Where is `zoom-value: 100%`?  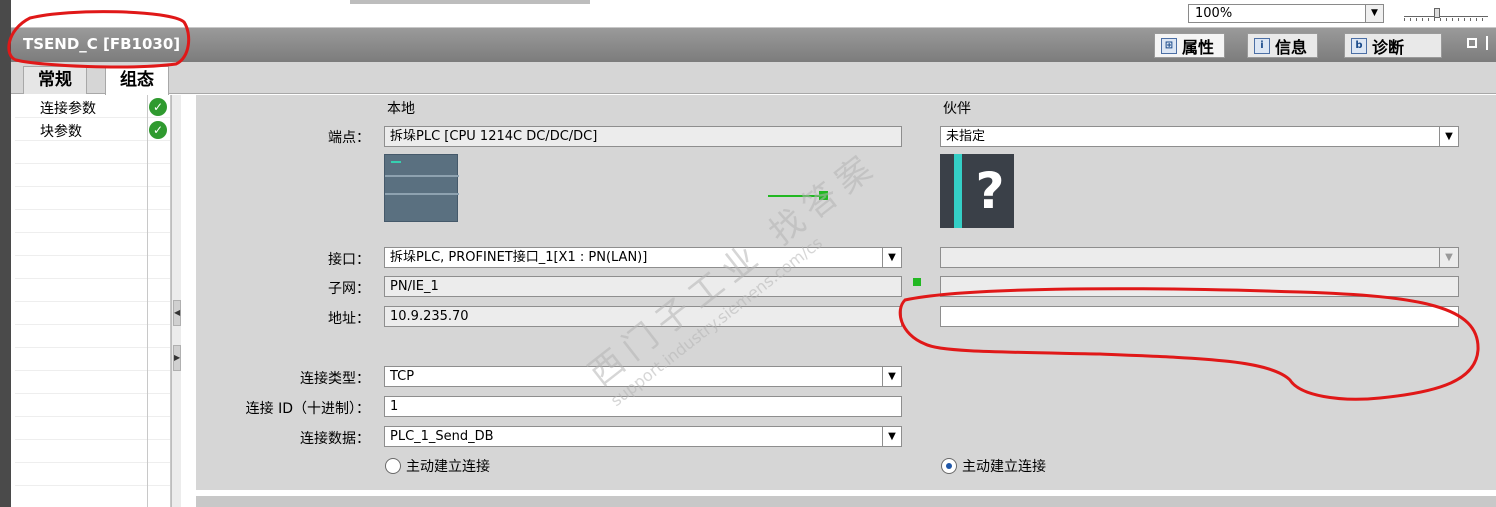
zoom-value: 100% is located at coordinates (1214, 13).